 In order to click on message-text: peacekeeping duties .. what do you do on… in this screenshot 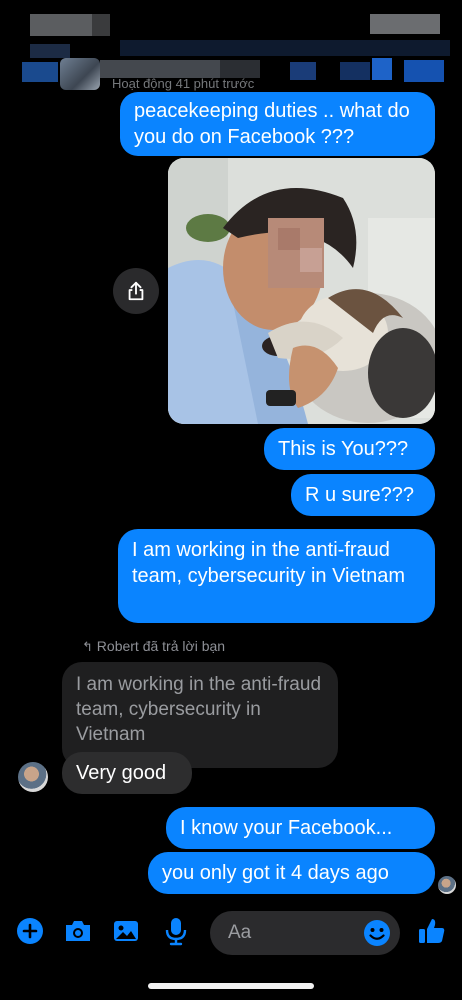, I will do `click(272, 124)`.